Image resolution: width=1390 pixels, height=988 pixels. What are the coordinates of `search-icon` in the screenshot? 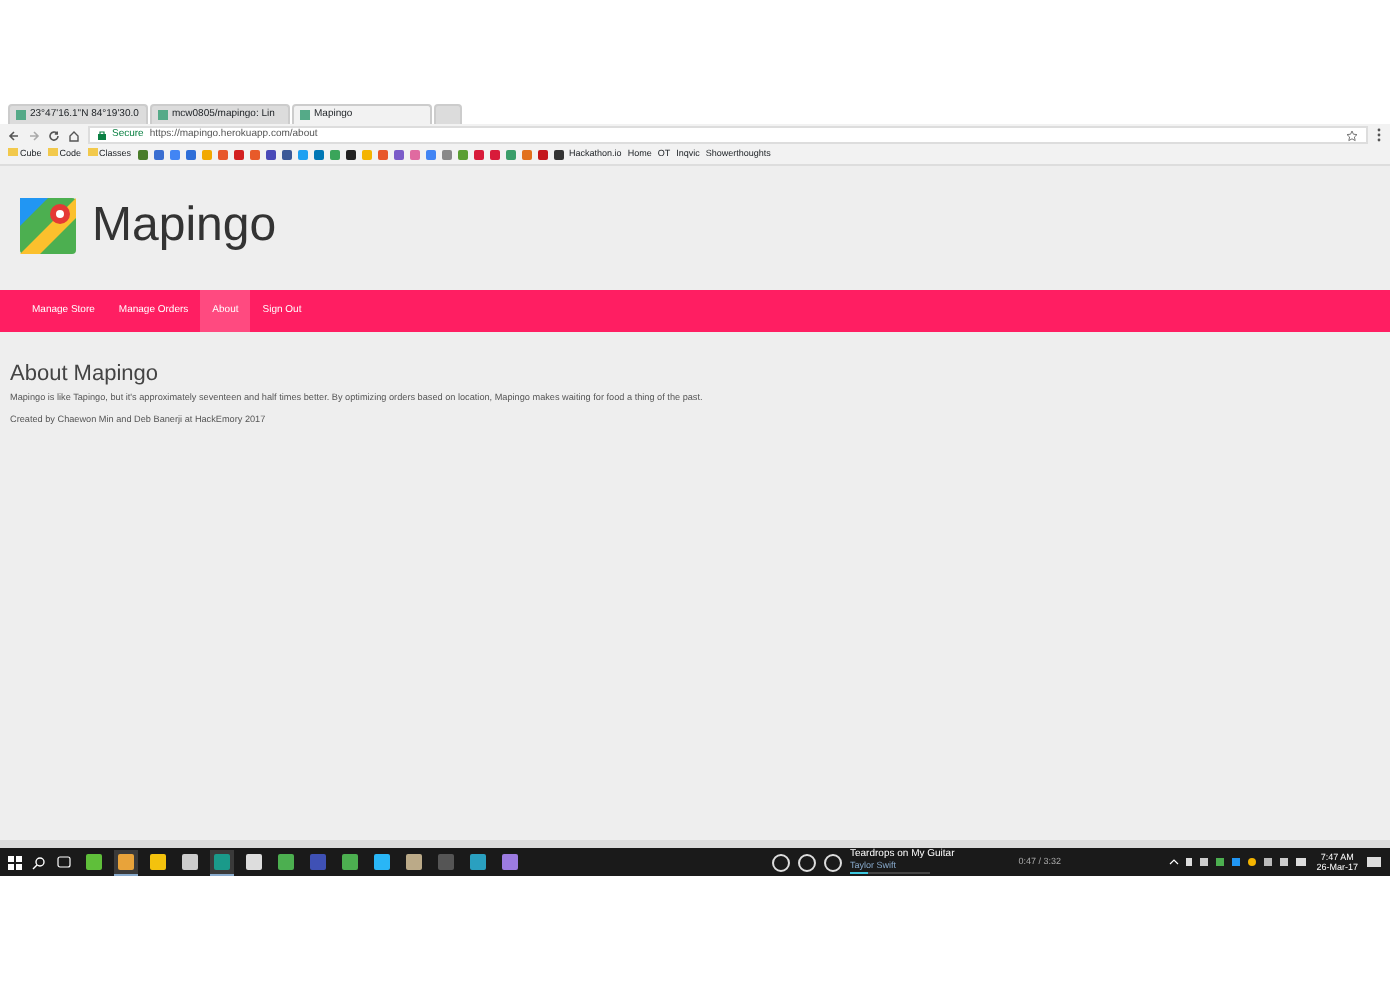 It's located at (39, 862).